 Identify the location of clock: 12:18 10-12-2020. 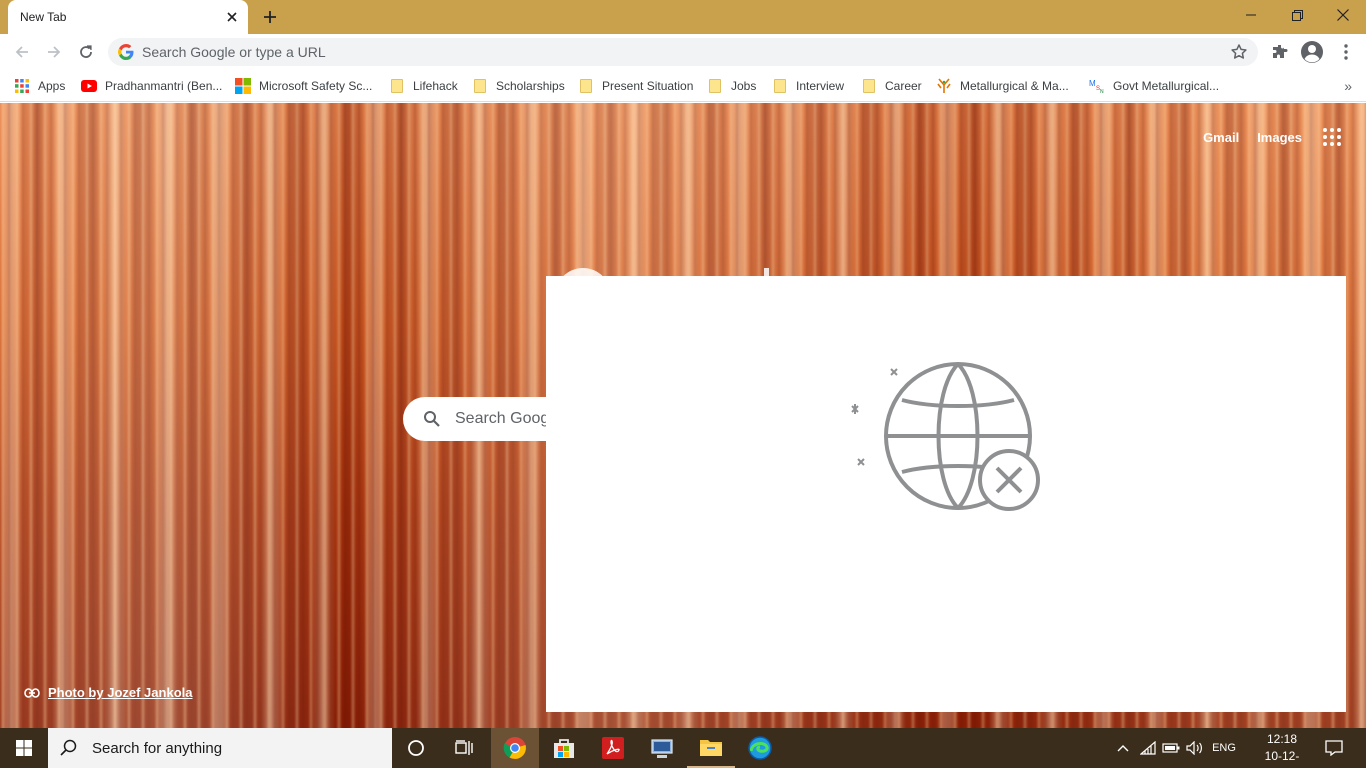
(1282, 749).